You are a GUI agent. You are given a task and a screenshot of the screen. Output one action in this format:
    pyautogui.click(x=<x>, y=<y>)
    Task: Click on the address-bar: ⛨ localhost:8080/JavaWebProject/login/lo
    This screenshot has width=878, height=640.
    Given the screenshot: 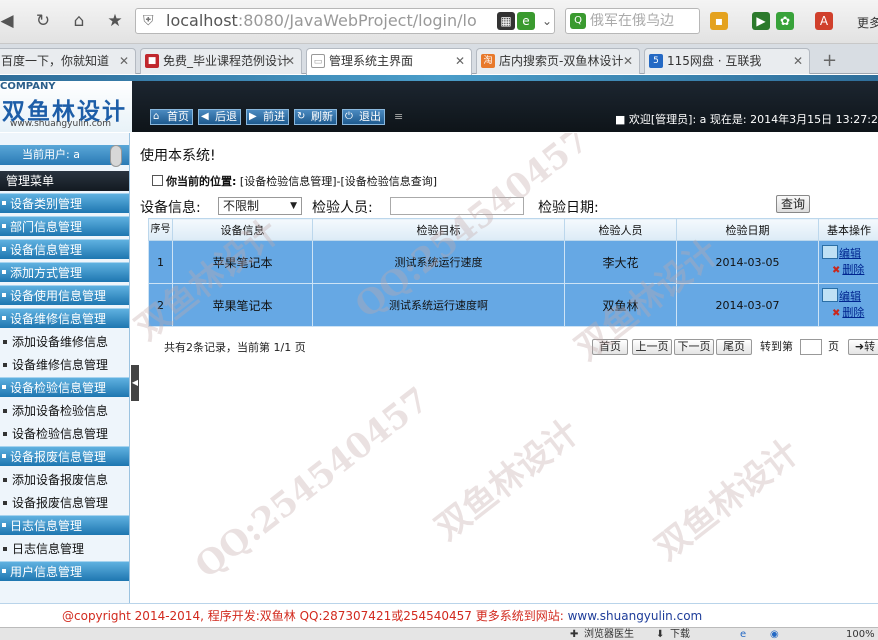 What is the action you would take?
    pyautogui.click(x=345, y=21)
    